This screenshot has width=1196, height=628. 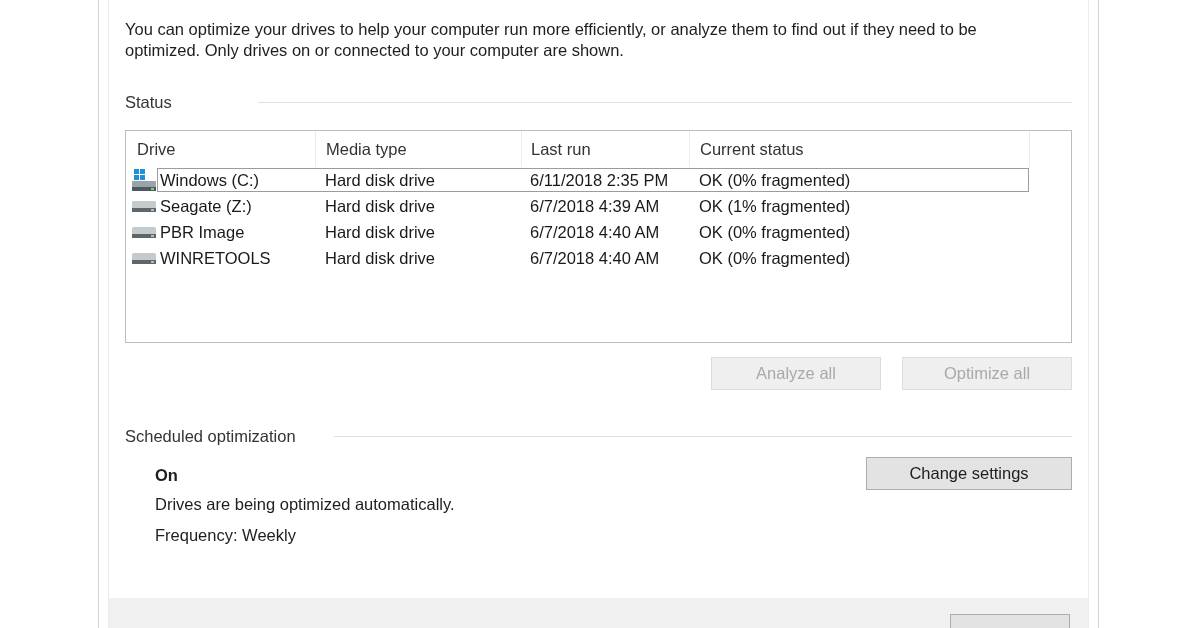 I want to click on section-heading: Status, so click(x=148, y=102).